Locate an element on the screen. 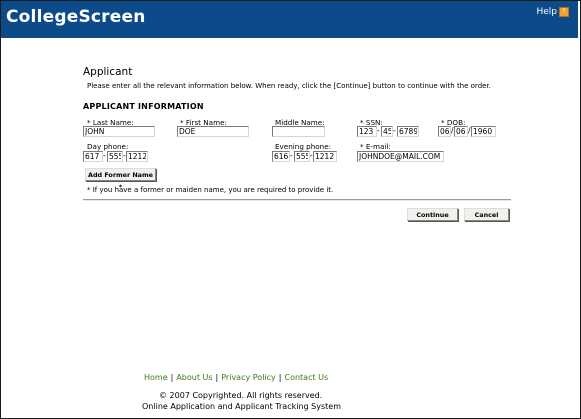 The image size is (581, 419). ssn-dash-1: - is located at coordinates (378, 130).